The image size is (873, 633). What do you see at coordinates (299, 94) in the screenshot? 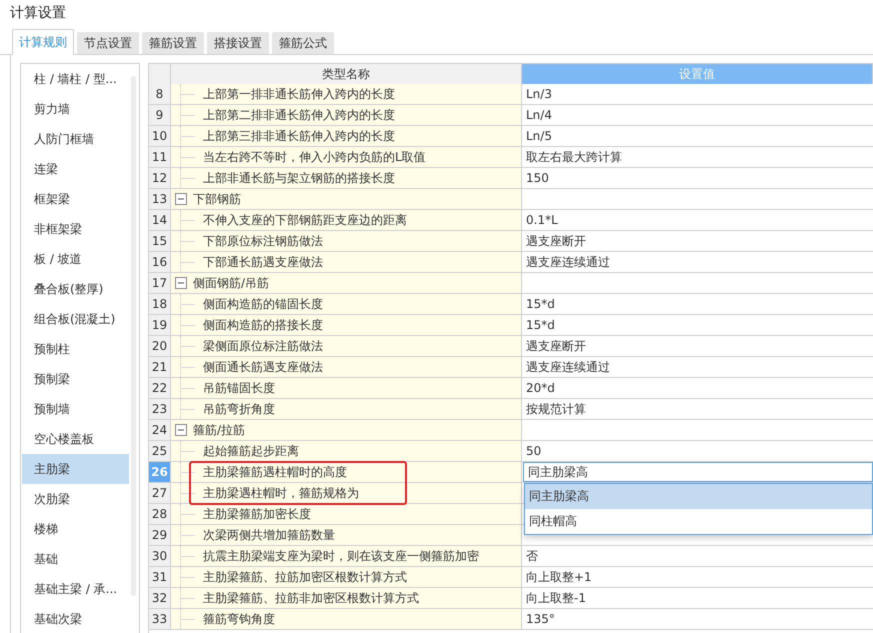
I see `setting-name: 上部第一排非通长筋伸入跨内的长度` at bounding box center [299, 94].